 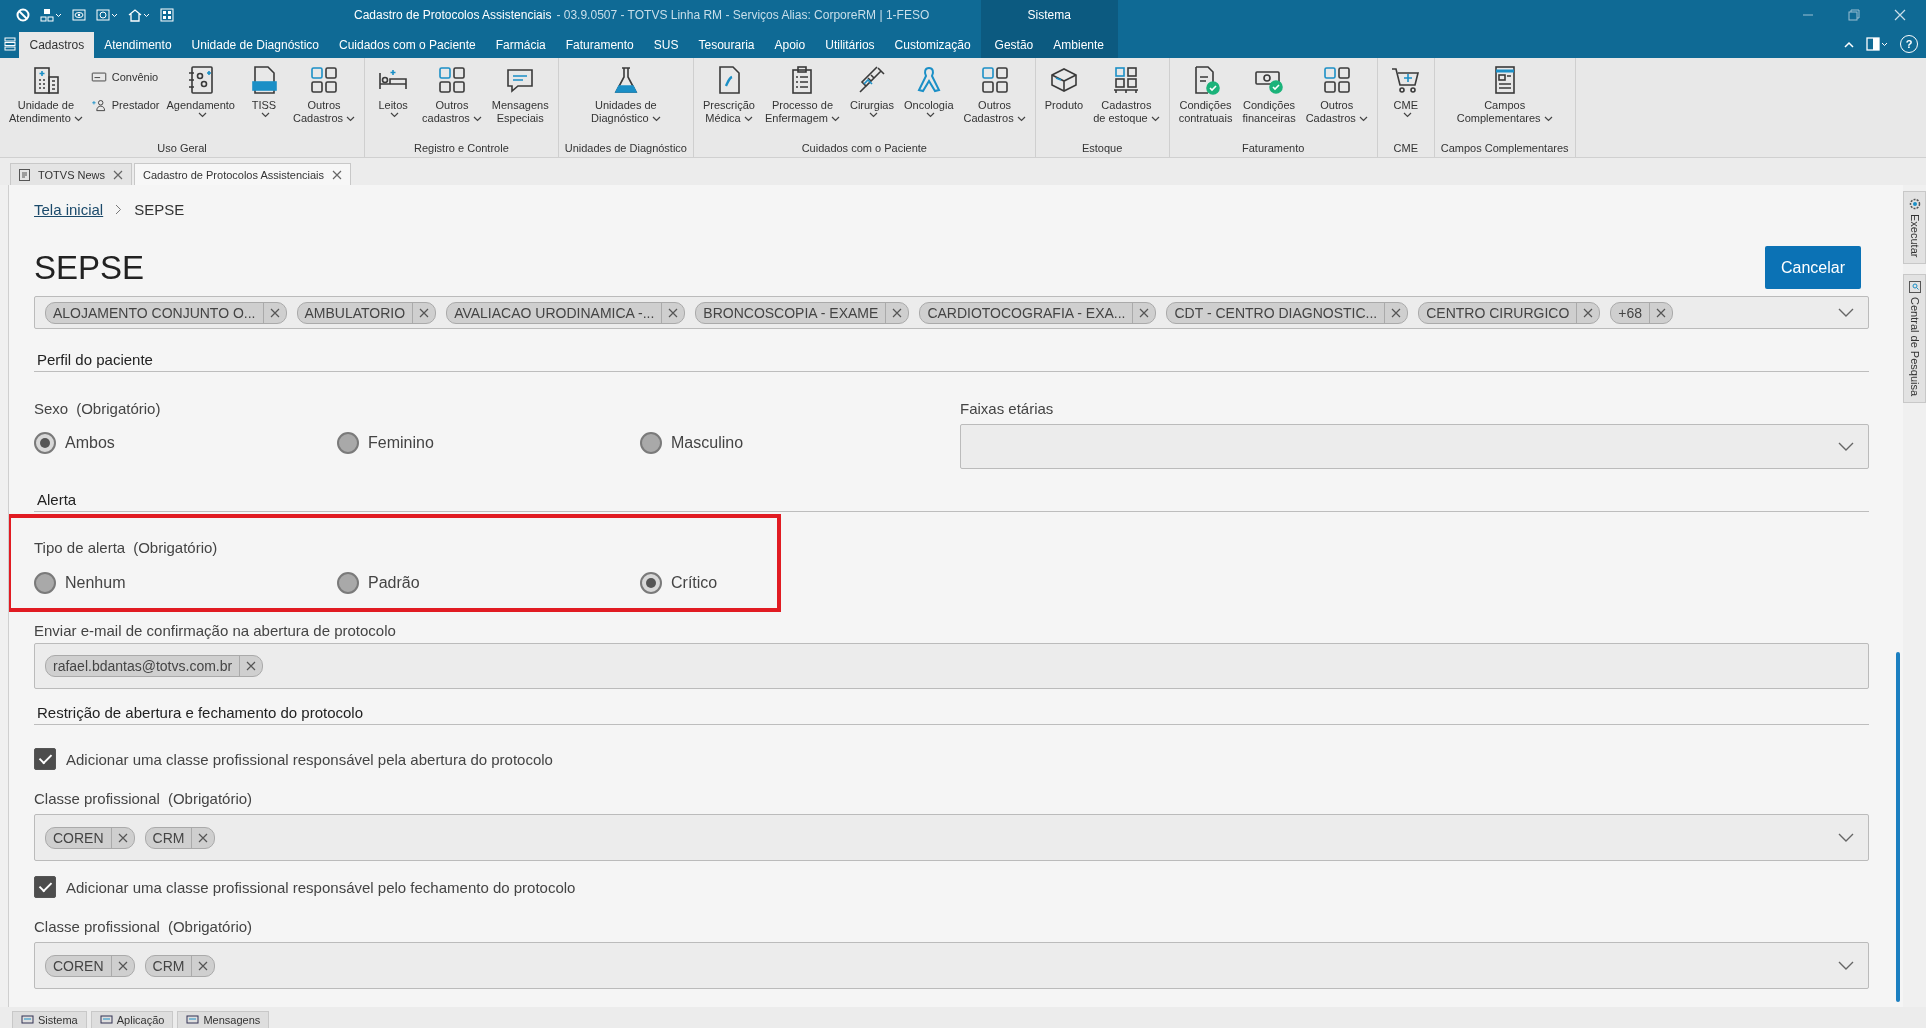 What do you see at coordinates (1014, 45) in the screenshot?
I see `menu-tab: Gestão` at bounding box center [1014, 45].